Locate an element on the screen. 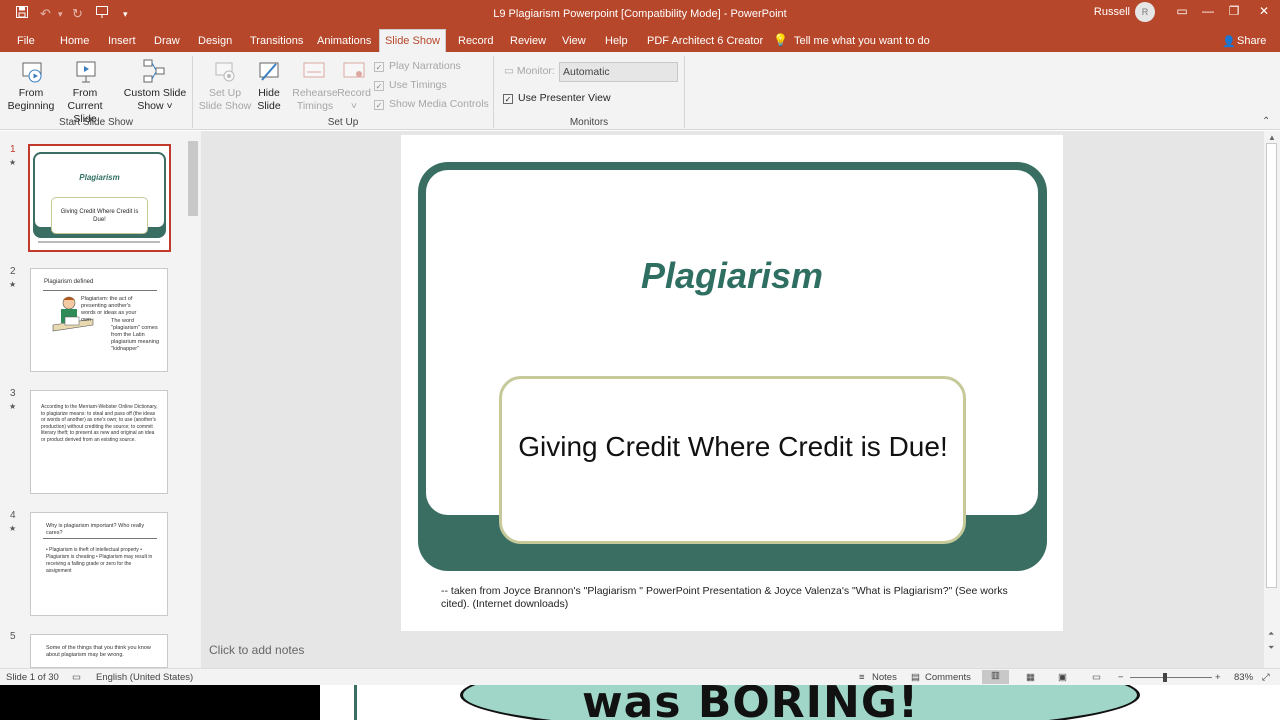 This screenshot has width=1280, height=720. use-timings-checkbox: ✓ Use Timings is located at coordinates (410, 85).